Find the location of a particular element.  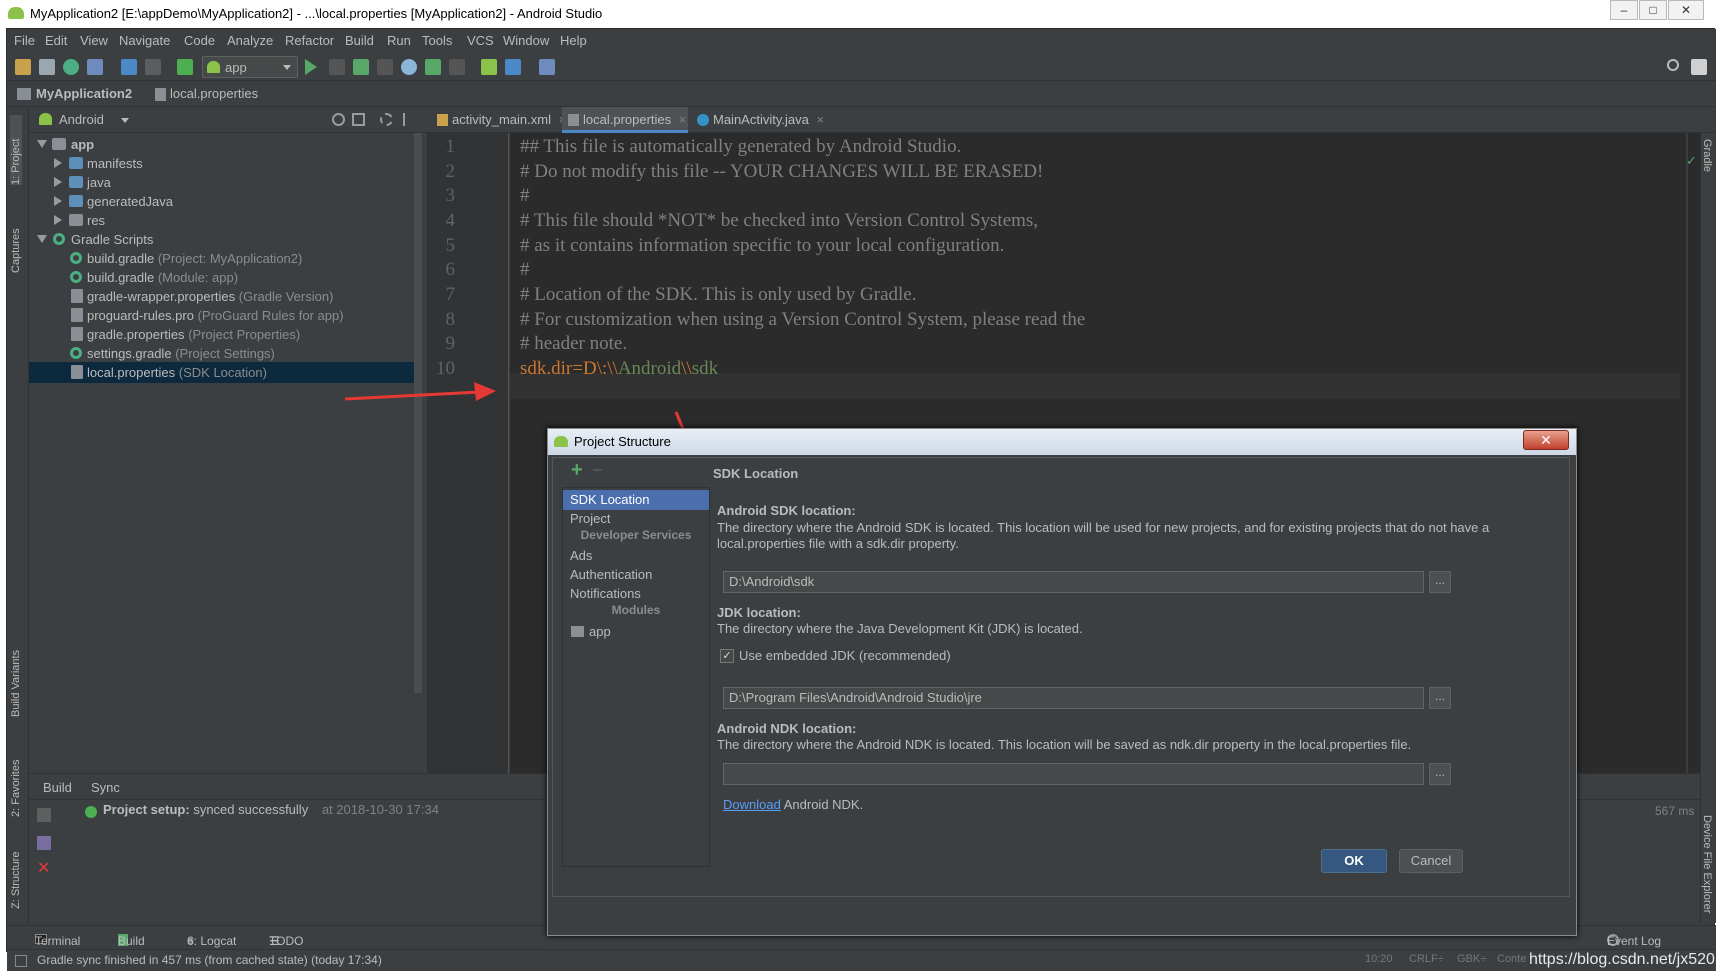

menu-refactor: Refactor is located at coordinates (309, 40).